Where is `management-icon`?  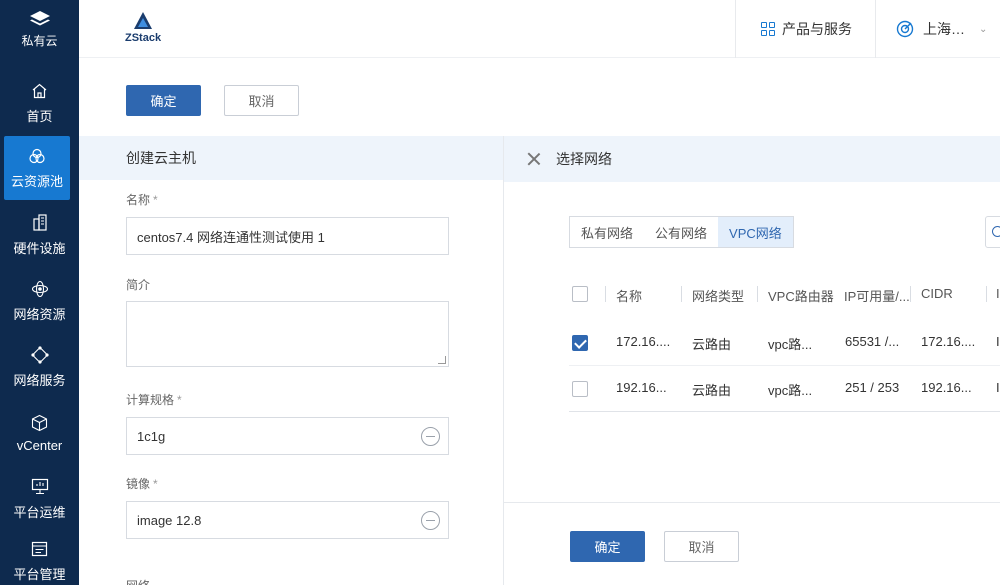
management-icon is located at coordinates (40, 549).